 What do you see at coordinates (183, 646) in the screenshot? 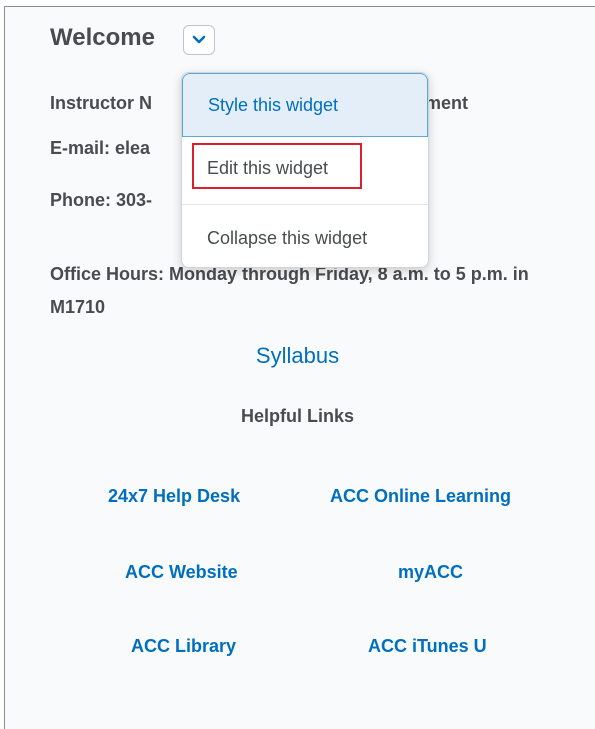
I see `link-acc-library: ACC Library` at bounding box center [183, 646].